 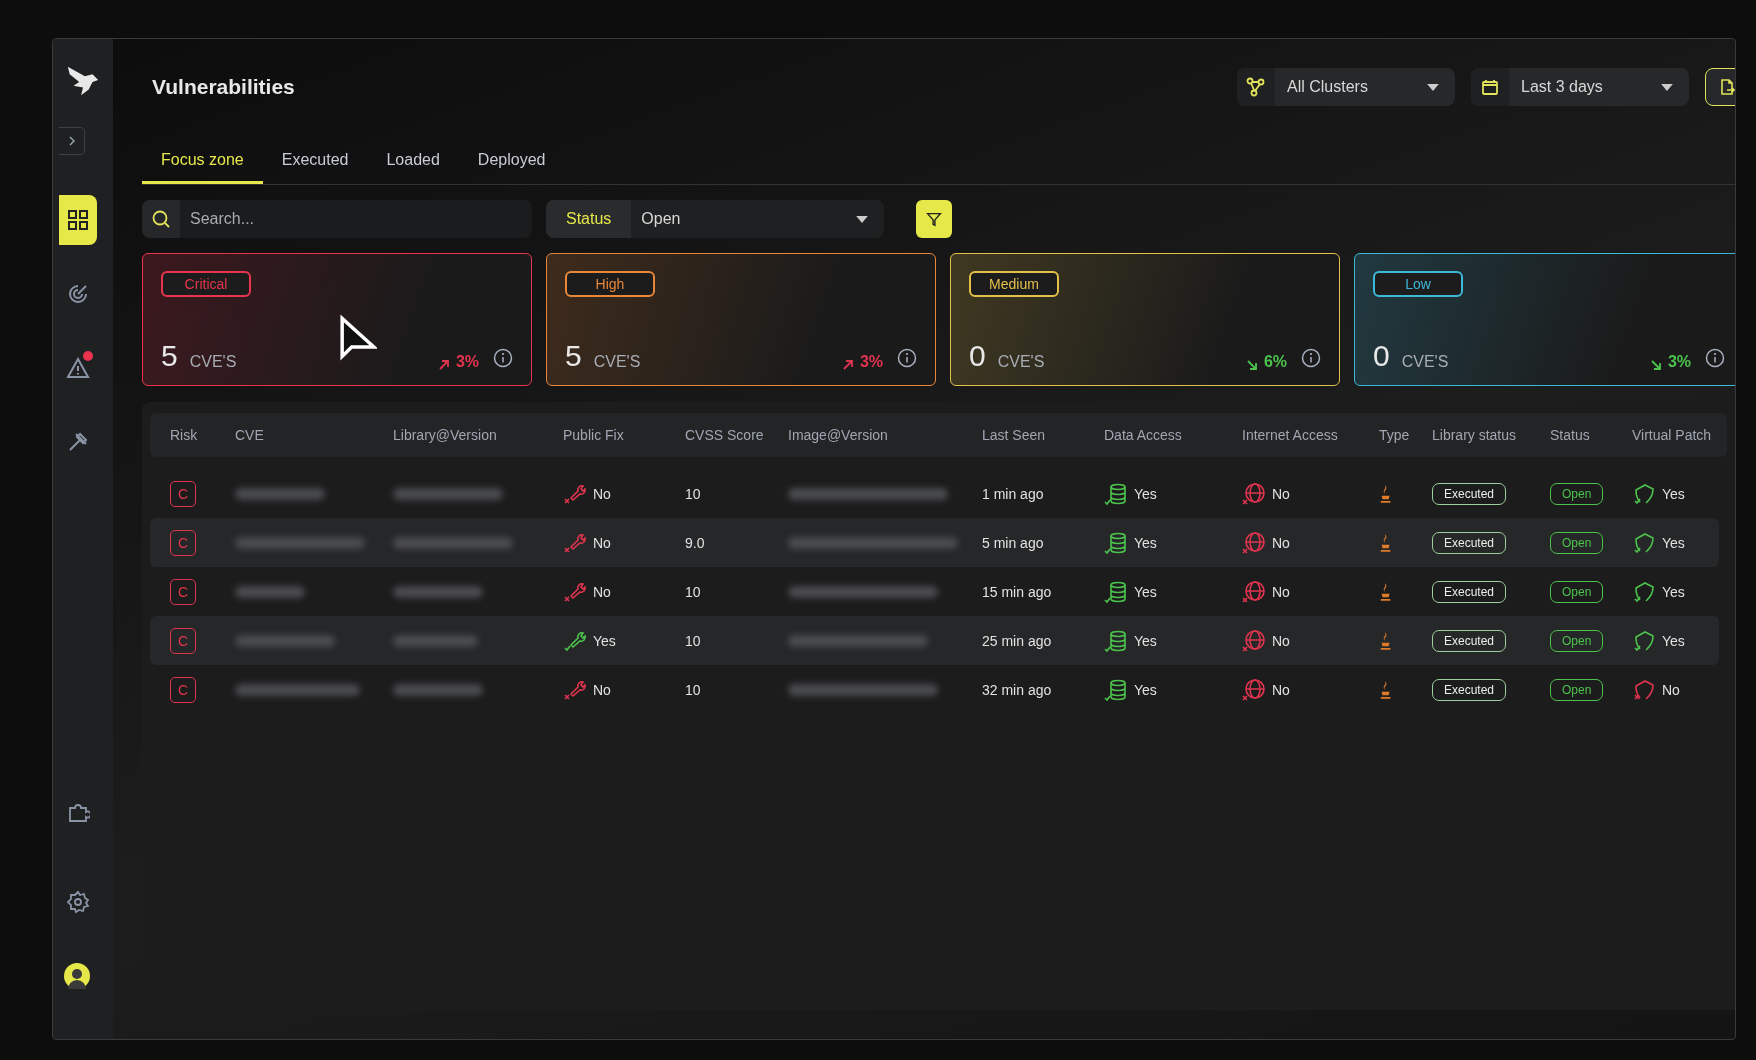 What do you see at coordinates (1017, 591) in the screenshot?
I see `last-seen: 15 min ago` at bounding box center [1017, 591].